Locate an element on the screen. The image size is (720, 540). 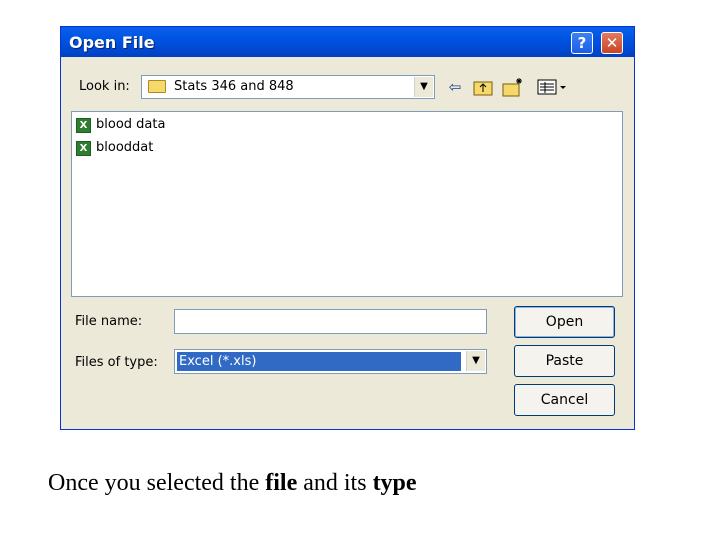
look-in-dropdown: Stats 346 and 848 ▼ is located at coordinates (288, 87).